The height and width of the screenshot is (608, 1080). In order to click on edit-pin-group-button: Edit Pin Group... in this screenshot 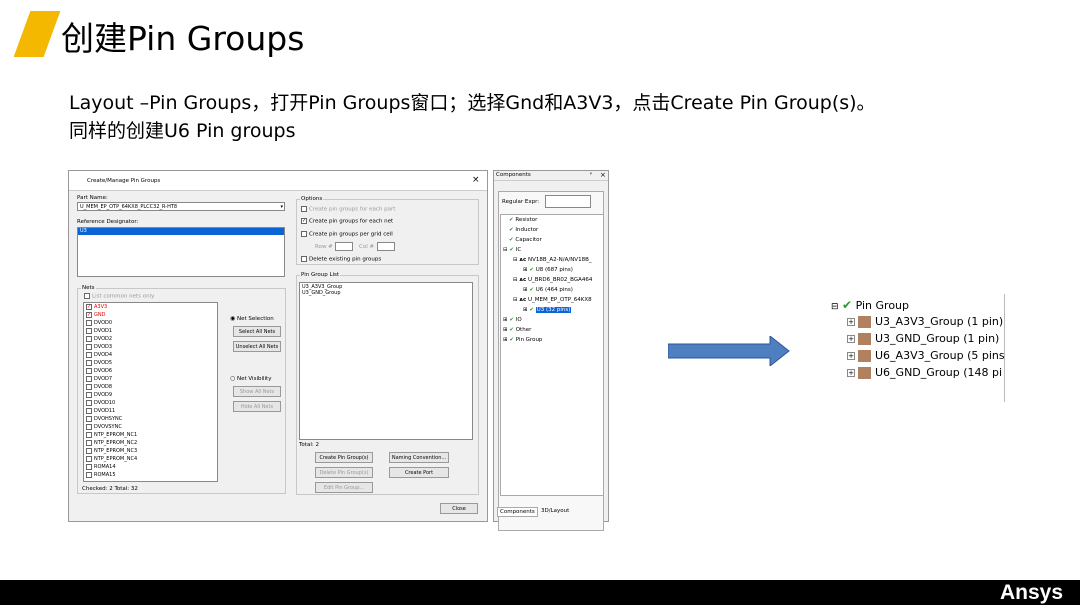, I will do `click(344, 487)`.